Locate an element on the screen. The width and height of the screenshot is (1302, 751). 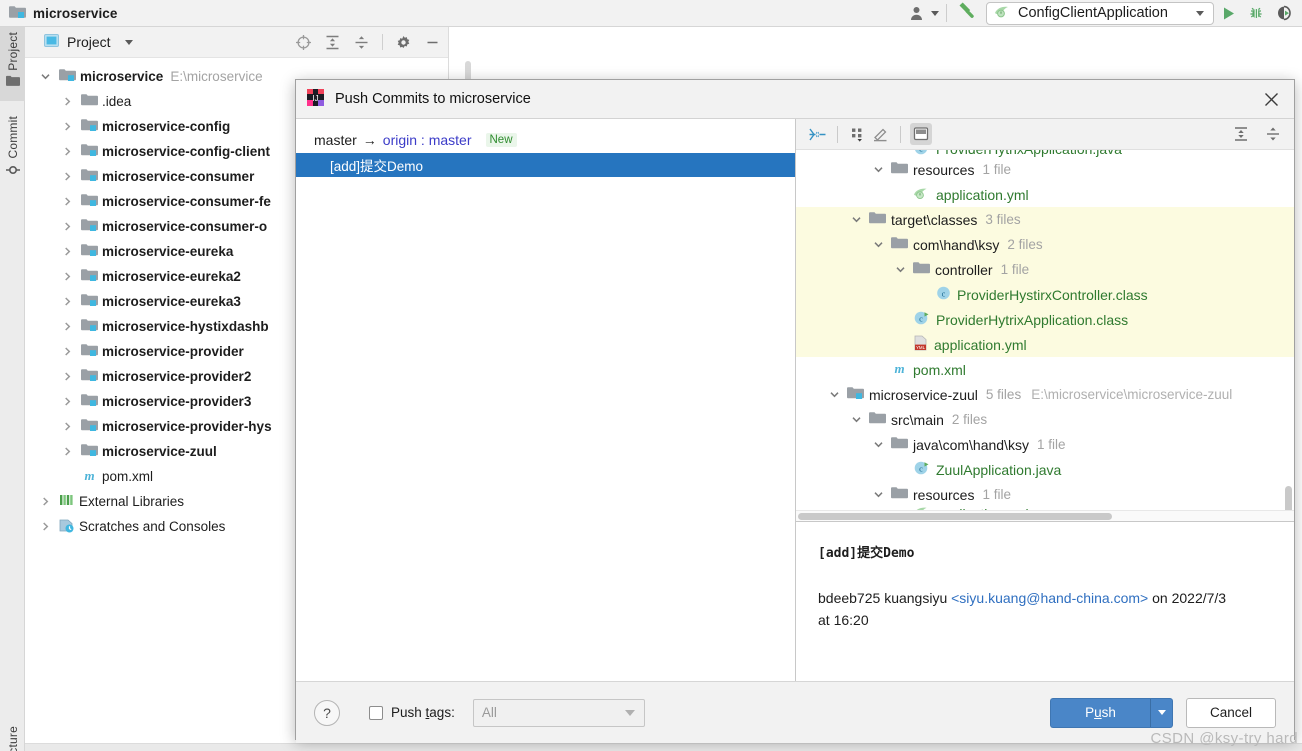
push-options-dropdown is located at coordinates (1161, 712).